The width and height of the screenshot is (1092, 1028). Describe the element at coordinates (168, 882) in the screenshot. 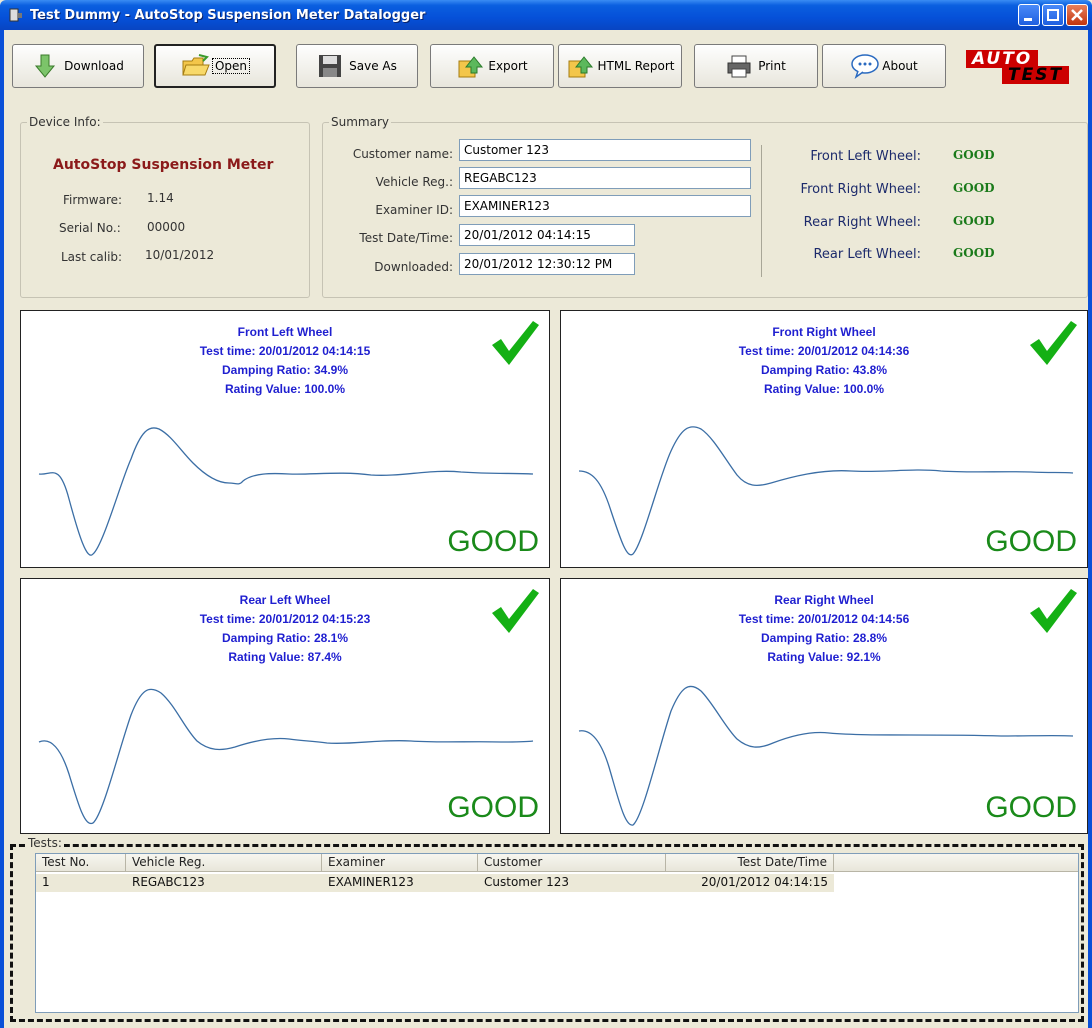

I see `cell-vehicle-reg: REGABC123` at that location.